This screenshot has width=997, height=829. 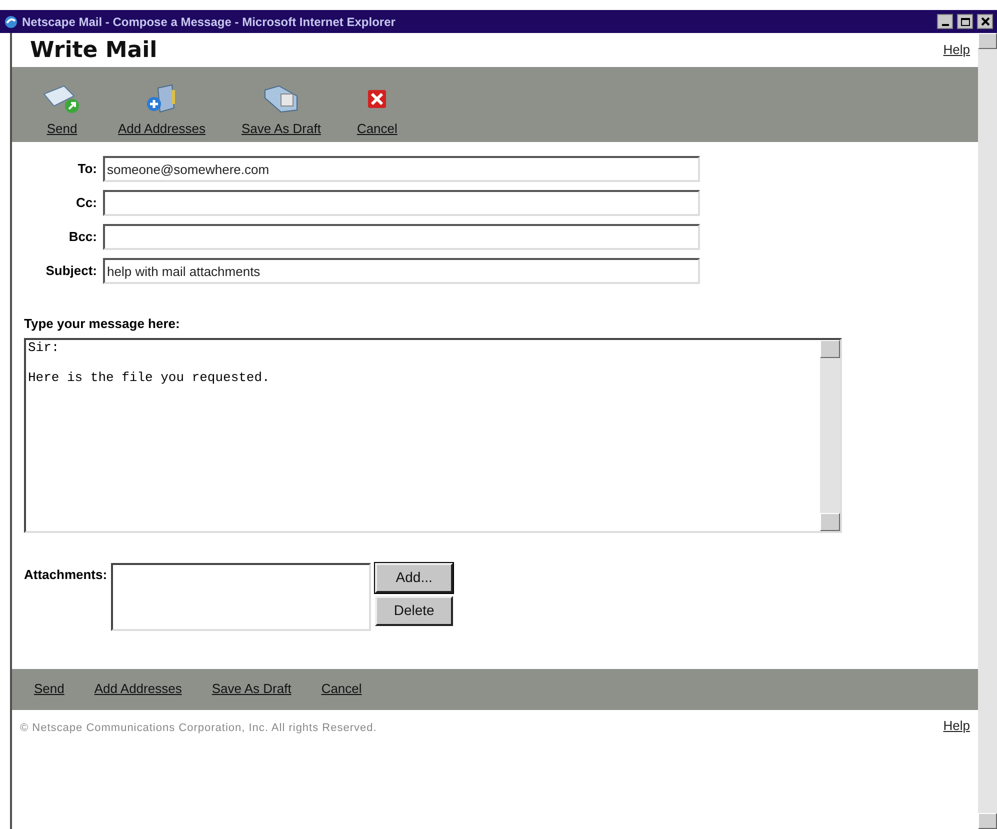 What do you see at coordinates (987, 431) in the screenshot?
I see `scrollbar` at bounding box center [987, 431].